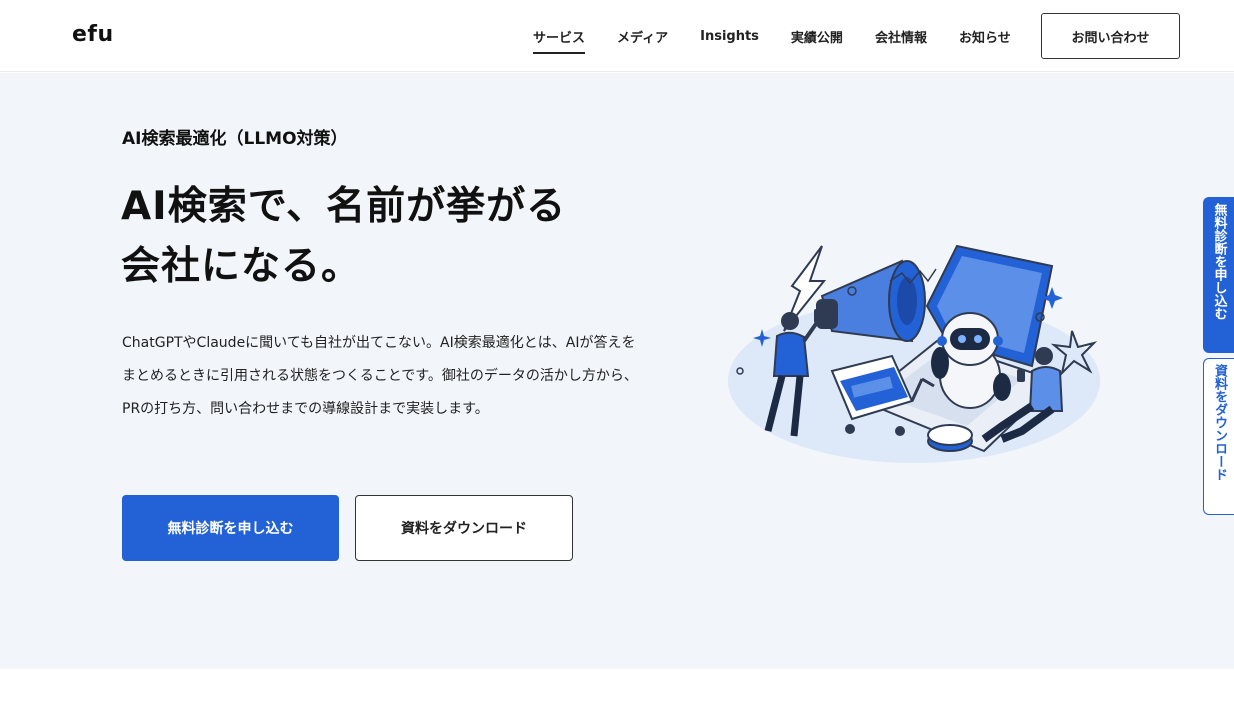 This screenshot has height=712, width=1234. What do you see at coordinates (559, 37) in the screenshot?
I see `nav-item-services: サービス` at bounding box center [559, 37].